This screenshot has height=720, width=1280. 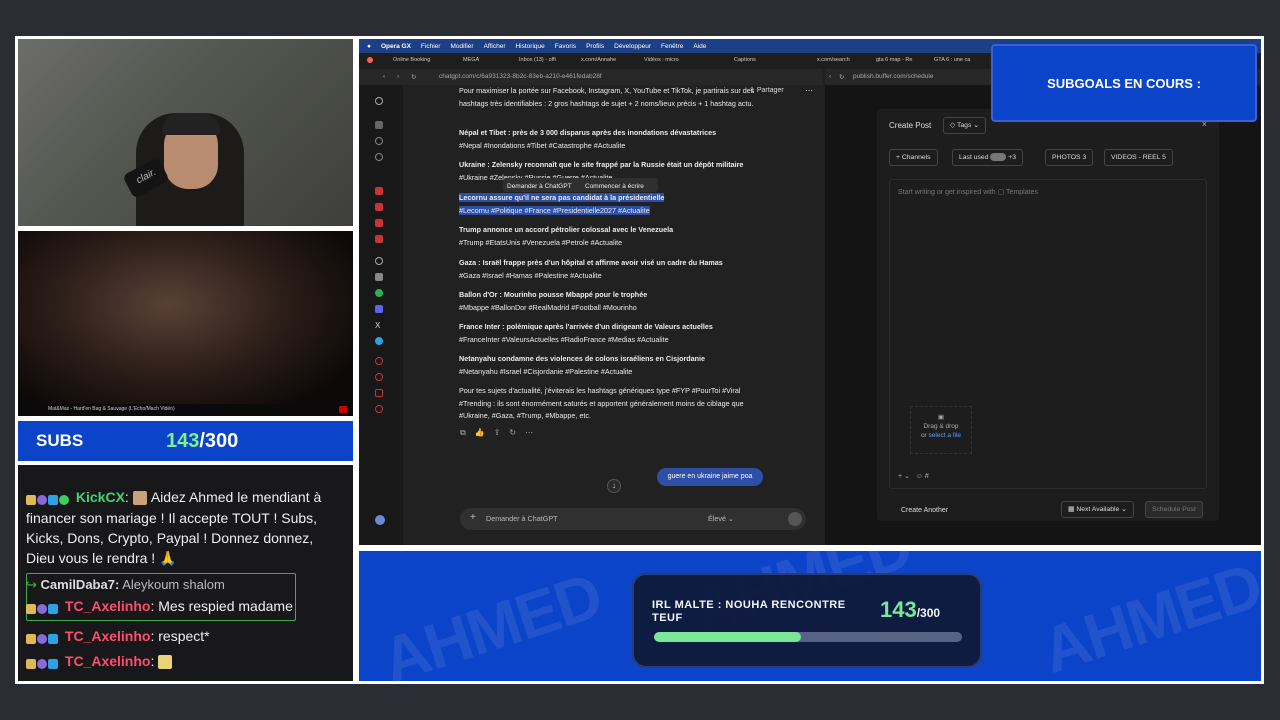 What do you see at coordinates (941, 430) in the screenshot?
I see `media-dropzone: ▣ Drag & drop or select a file` at bounding box center [941, 430].